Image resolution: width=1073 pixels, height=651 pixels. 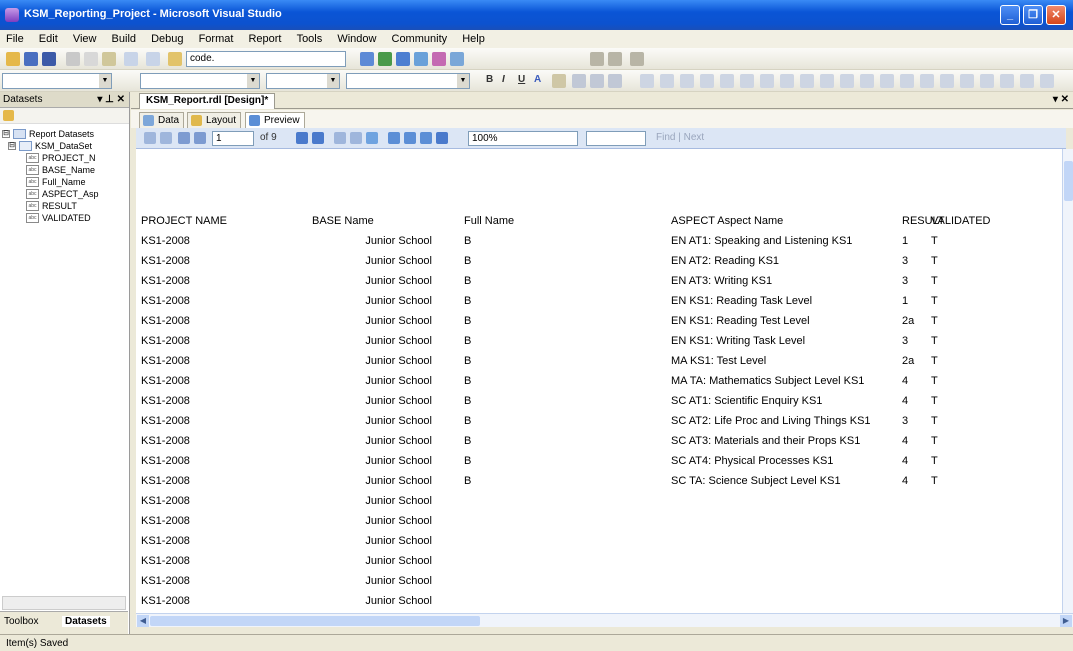 What do you see at coordinates (807, 81) in the screenshot?
I see `layout-tool-9-icon` at bounding box center [807, 81].